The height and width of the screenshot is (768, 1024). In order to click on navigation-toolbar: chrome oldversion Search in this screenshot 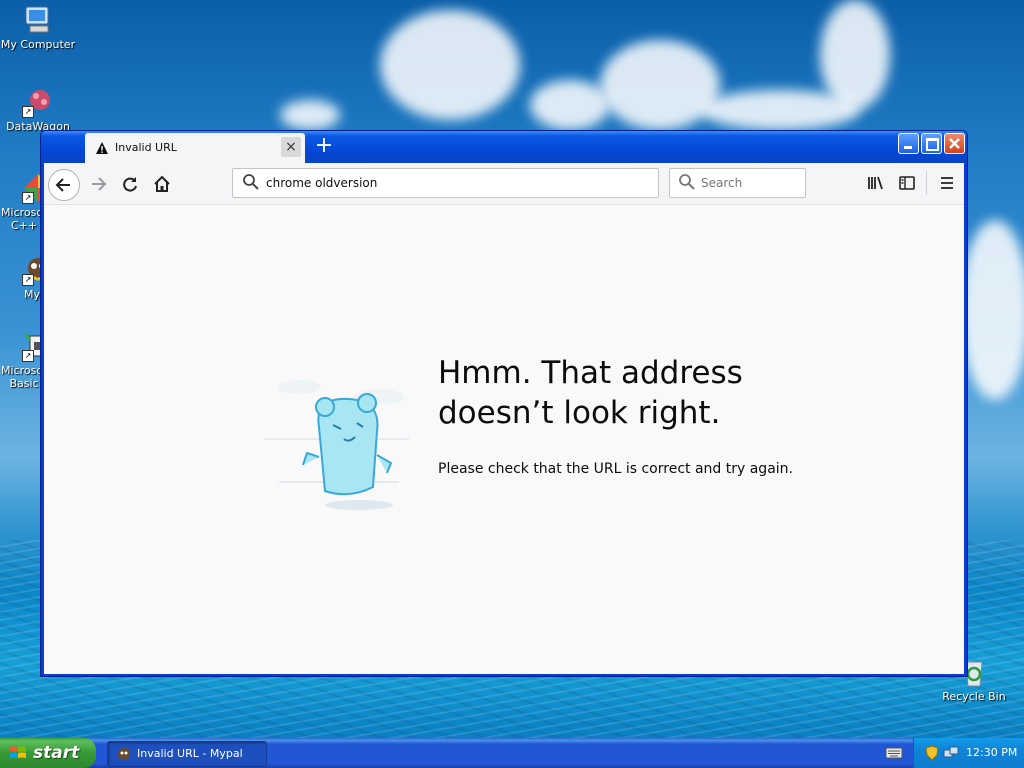, I will do `click(504, 184)`.